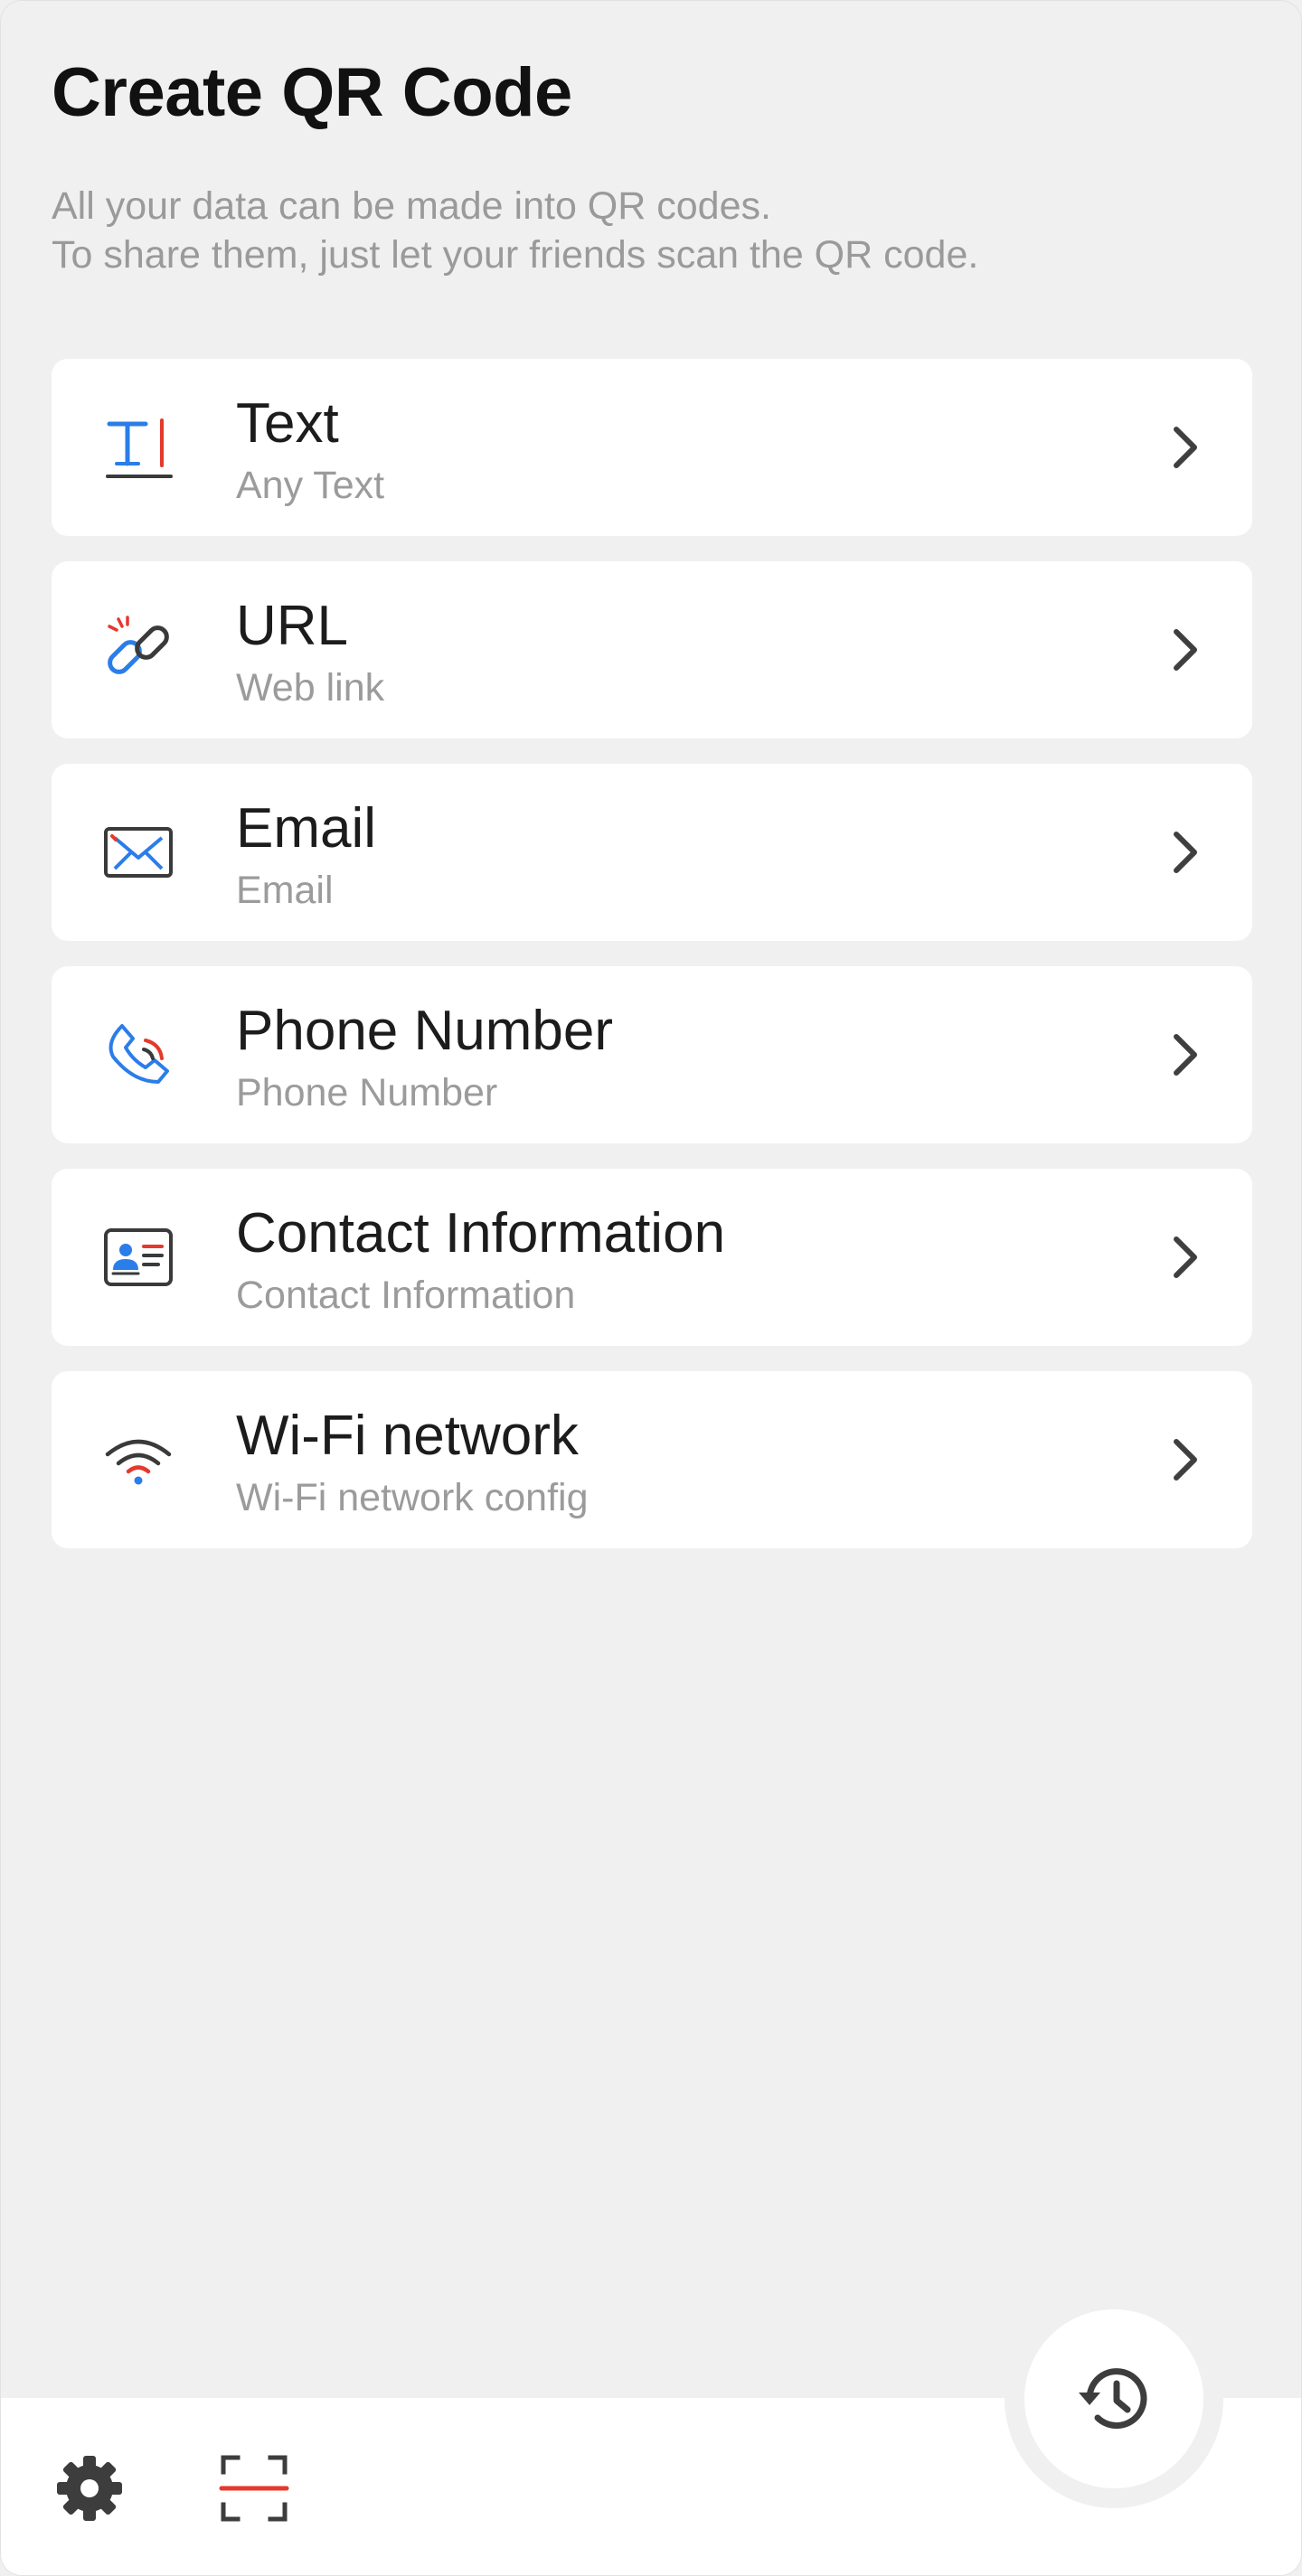 The height and width of the screenshot is (2576, 1302). I want to click on text-icon, so click(139, 447).